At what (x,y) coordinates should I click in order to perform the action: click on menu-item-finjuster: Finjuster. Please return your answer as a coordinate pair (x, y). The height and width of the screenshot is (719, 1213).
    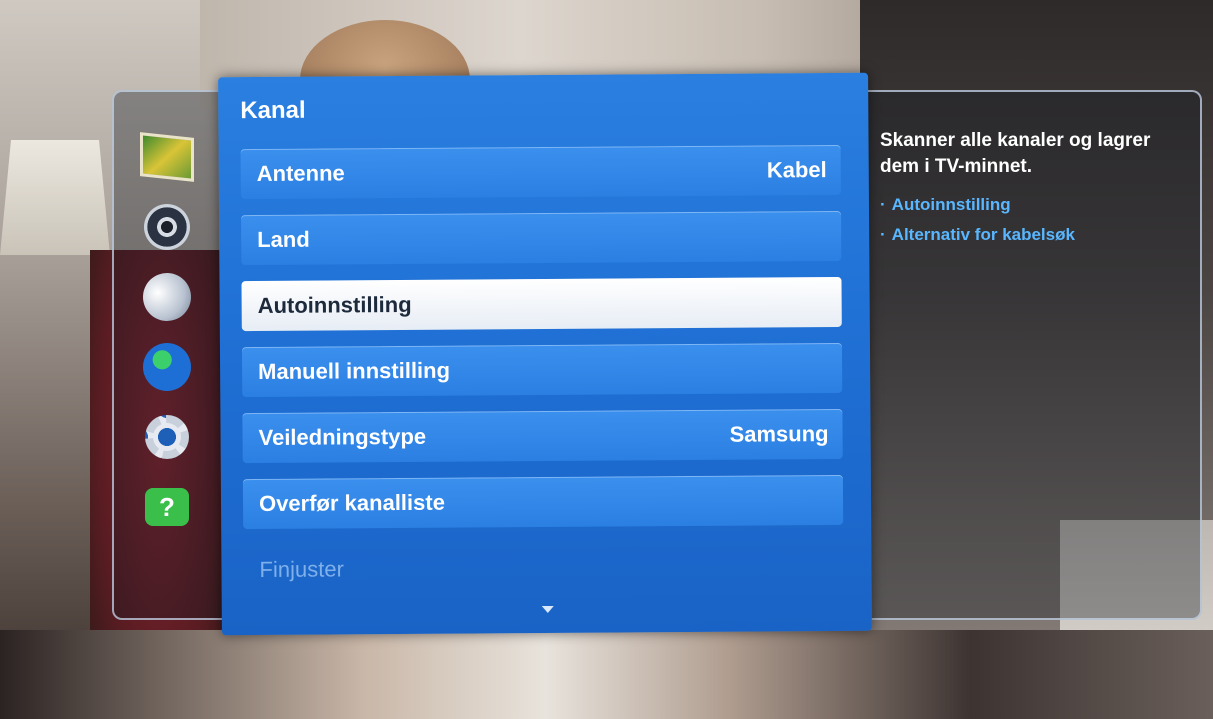
    Looking at the image, I should click on (543, 568).